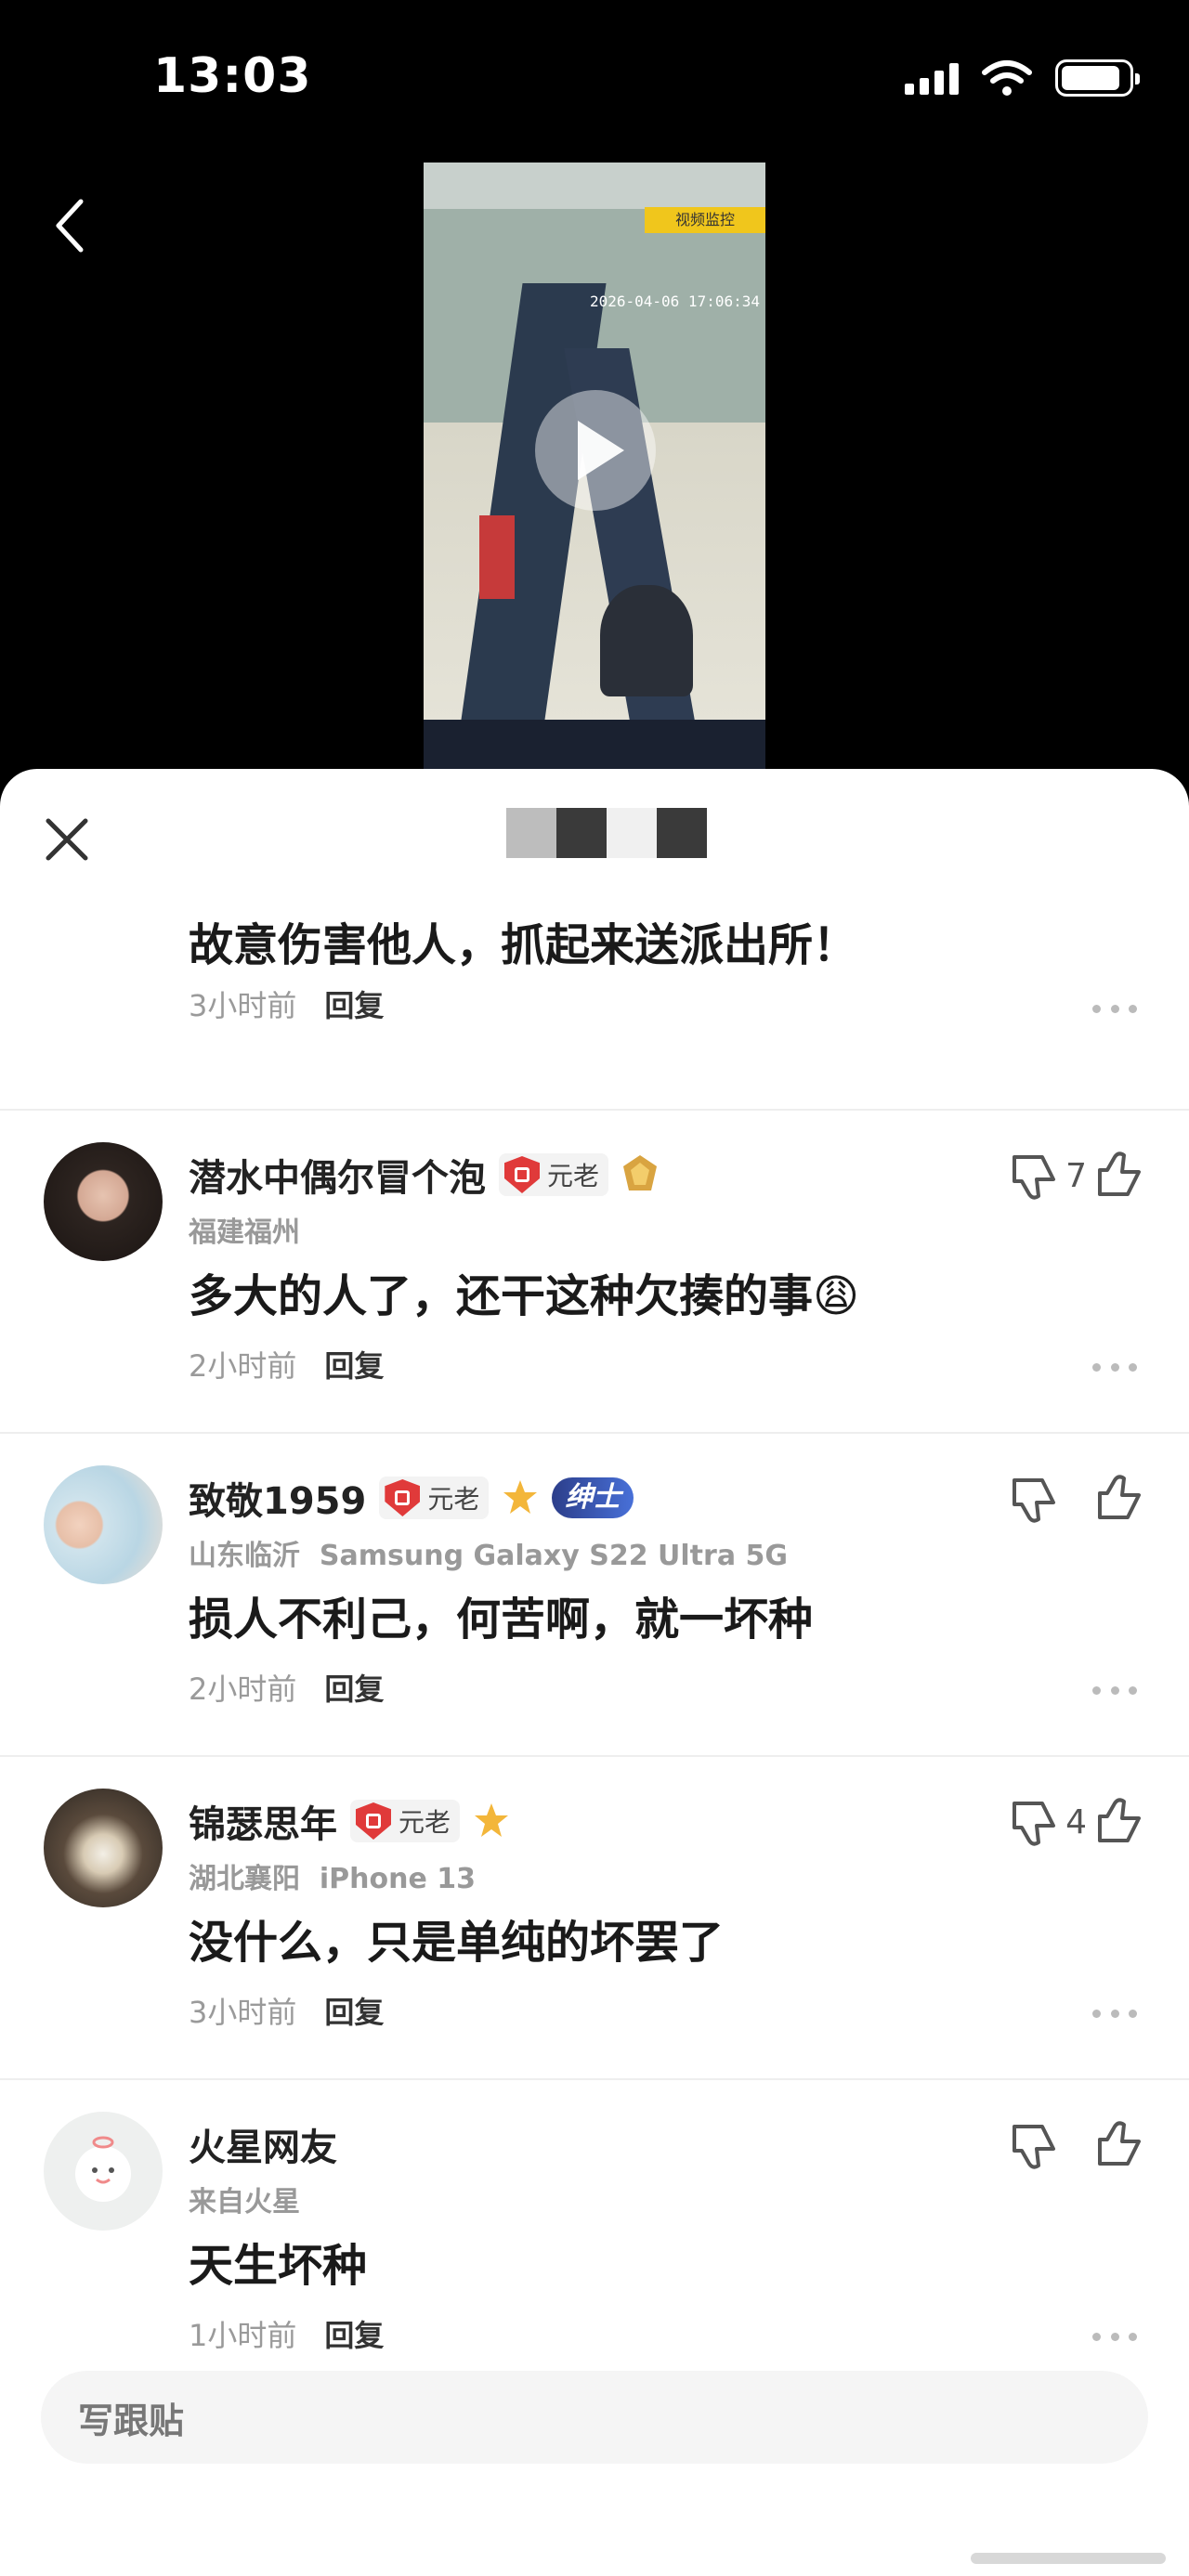 The width and height of the screenshot is (1189, 2576). Describe the element at coordinates (263, 1821) in the screenshot. I see `username: 锦瑟思年` at that location.